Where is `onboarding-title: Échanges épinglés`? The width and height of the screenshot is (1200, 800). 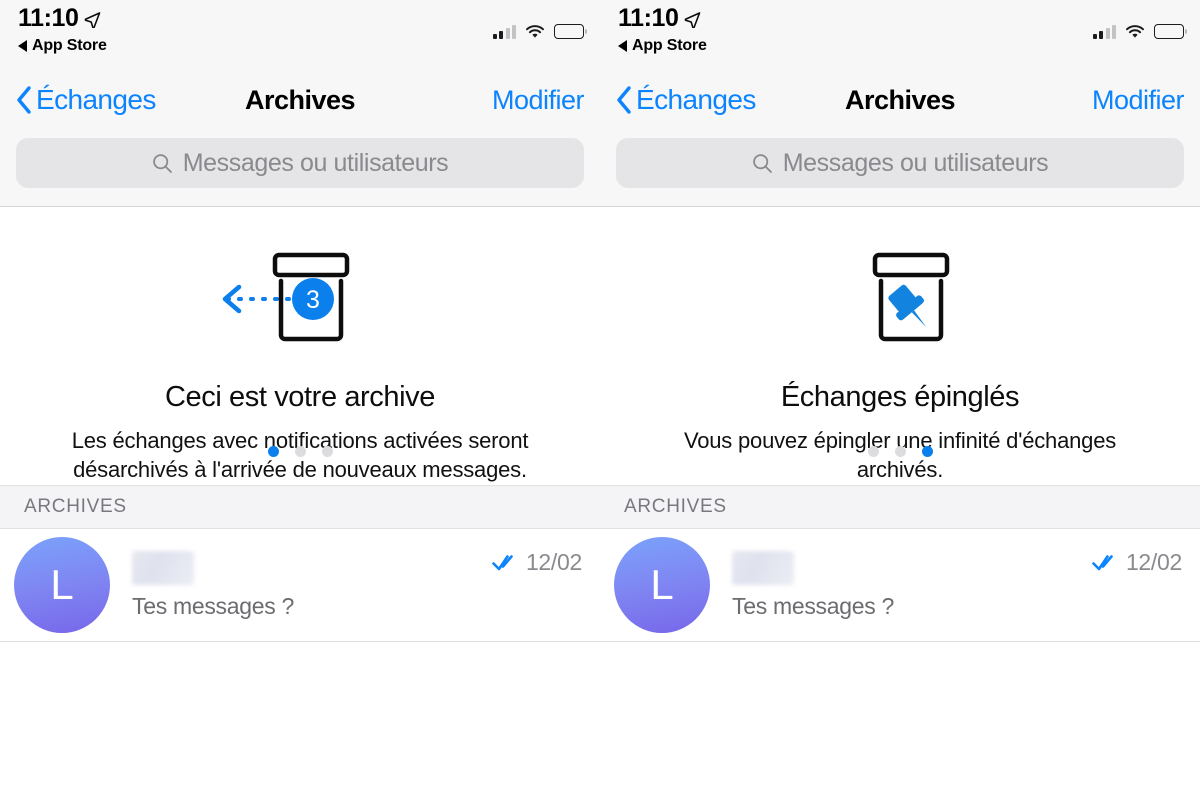
onboarding-title: Échanges épinglés is located at coordinates (900, 397).